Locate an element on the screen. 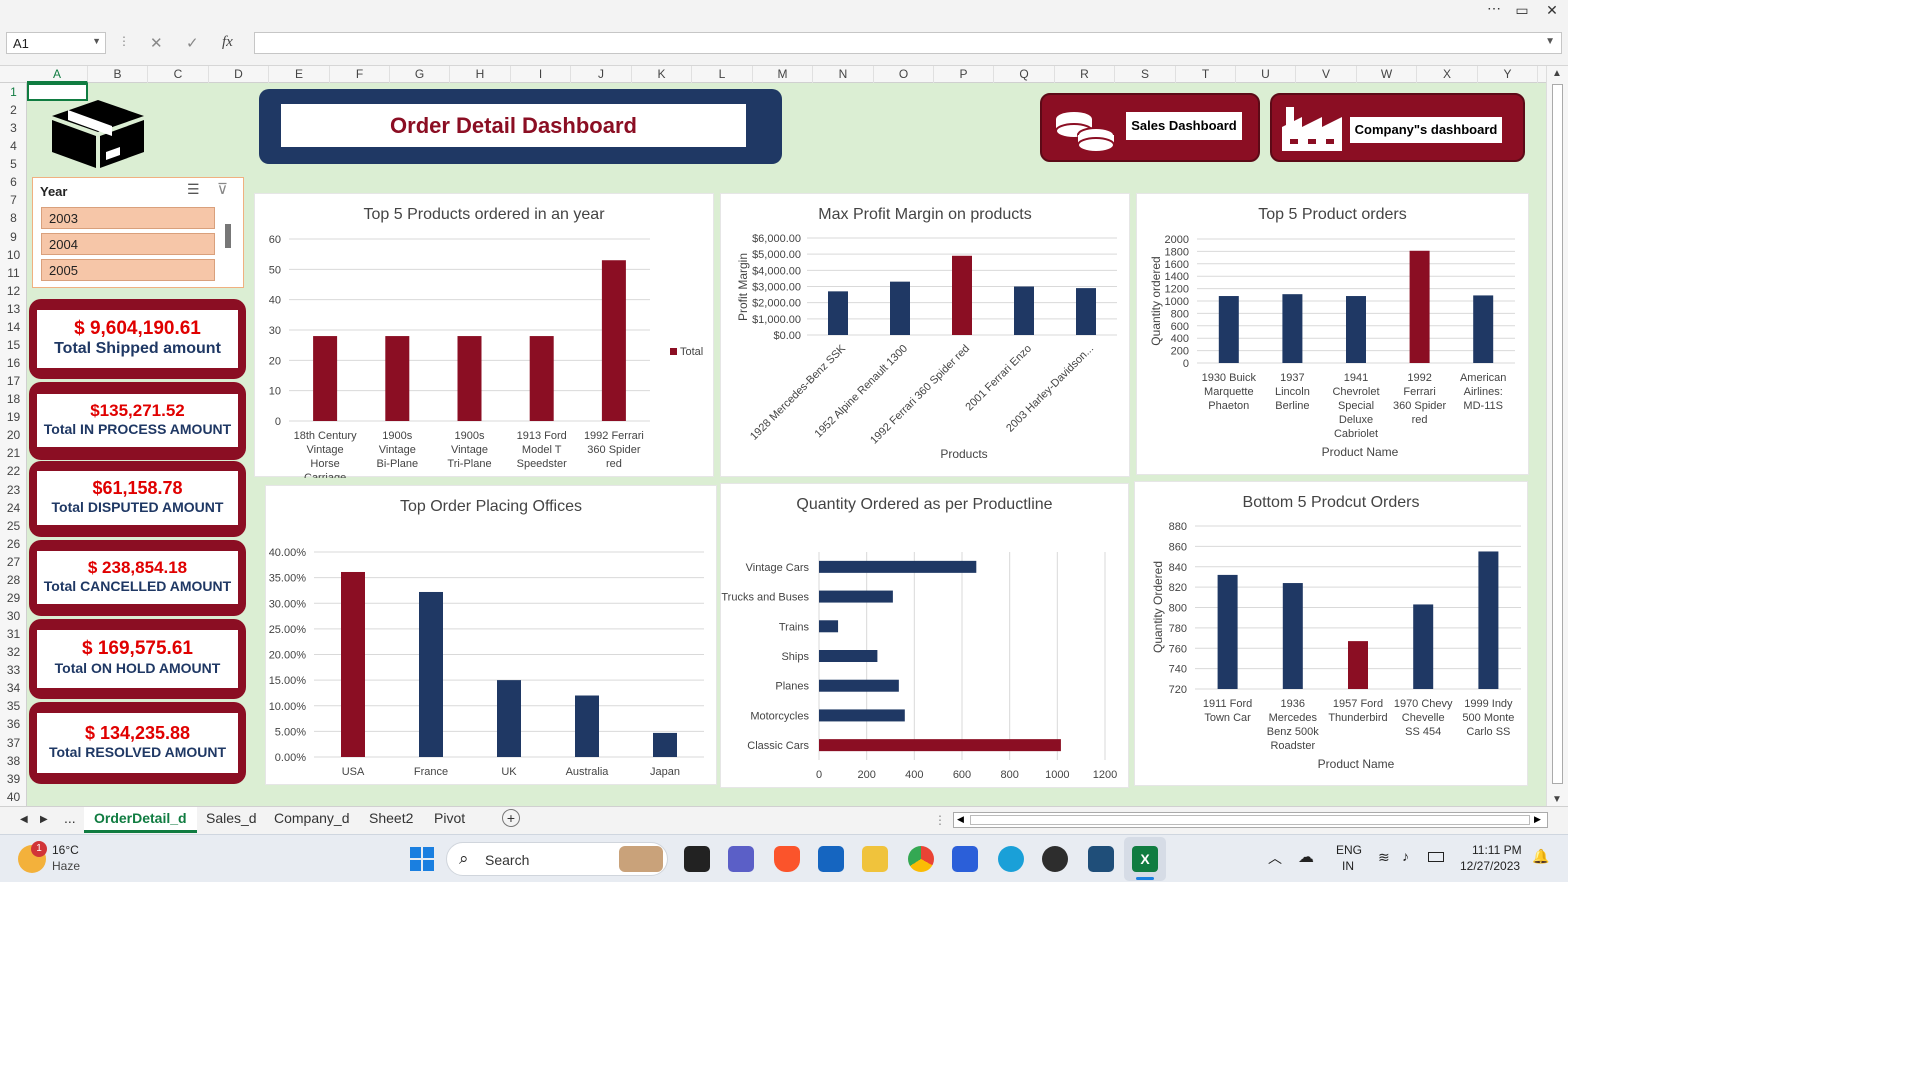 The image size is (1920, 1080). battery-icon is located at coordinates (1436, 857).